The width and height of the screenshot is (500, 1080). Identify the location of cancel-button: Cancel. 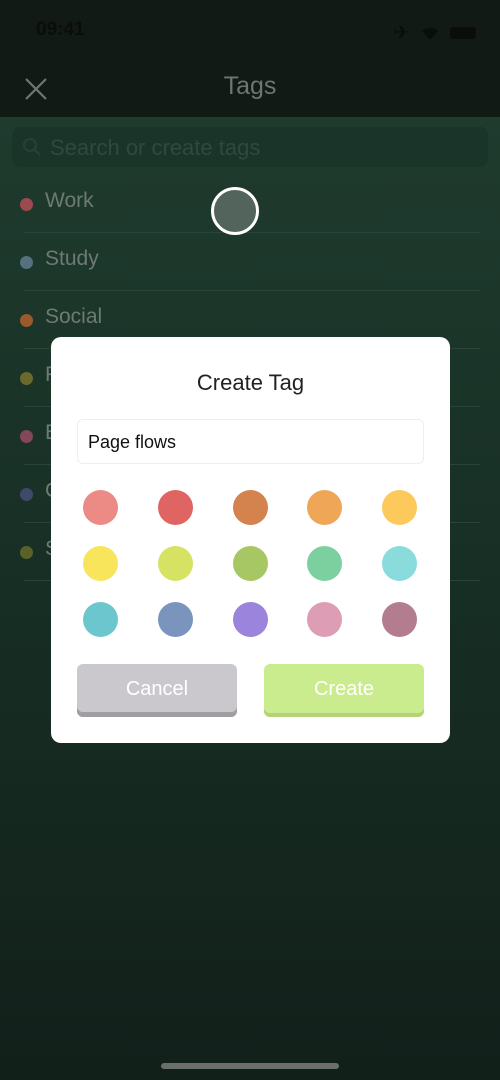
(157, 690).